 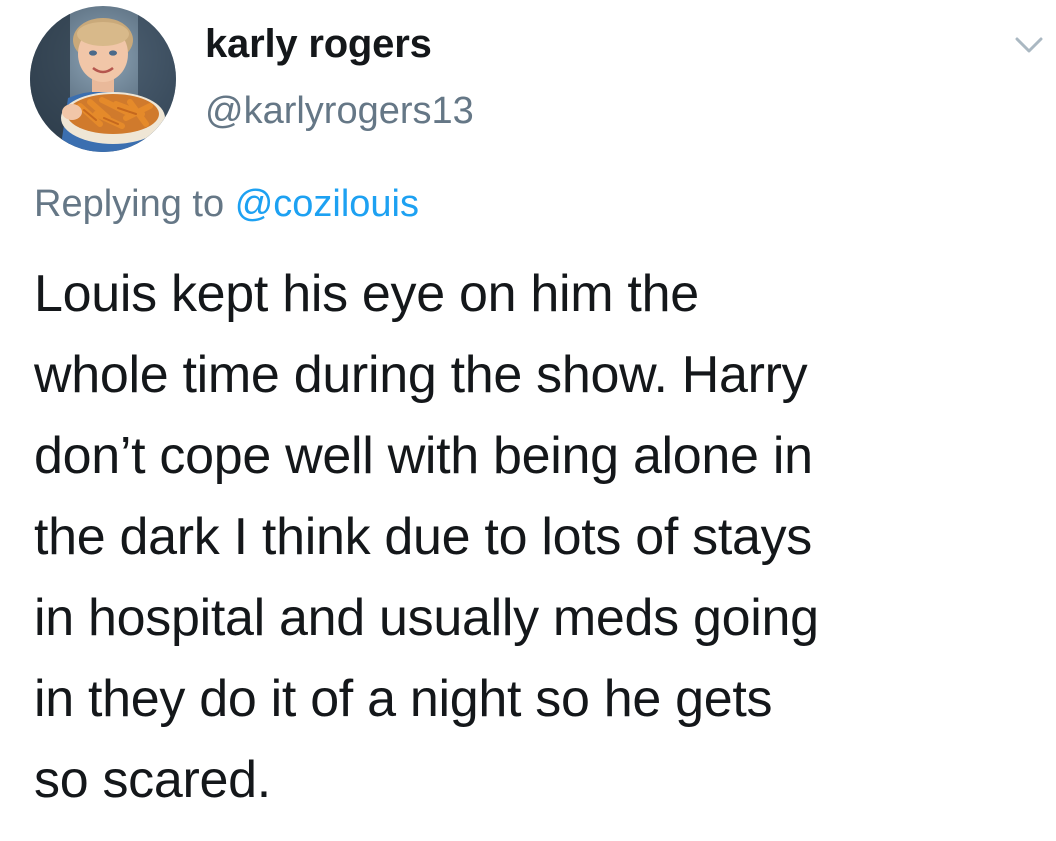 I want to click on chevron-down-icon, so click(x=1029, y=45).